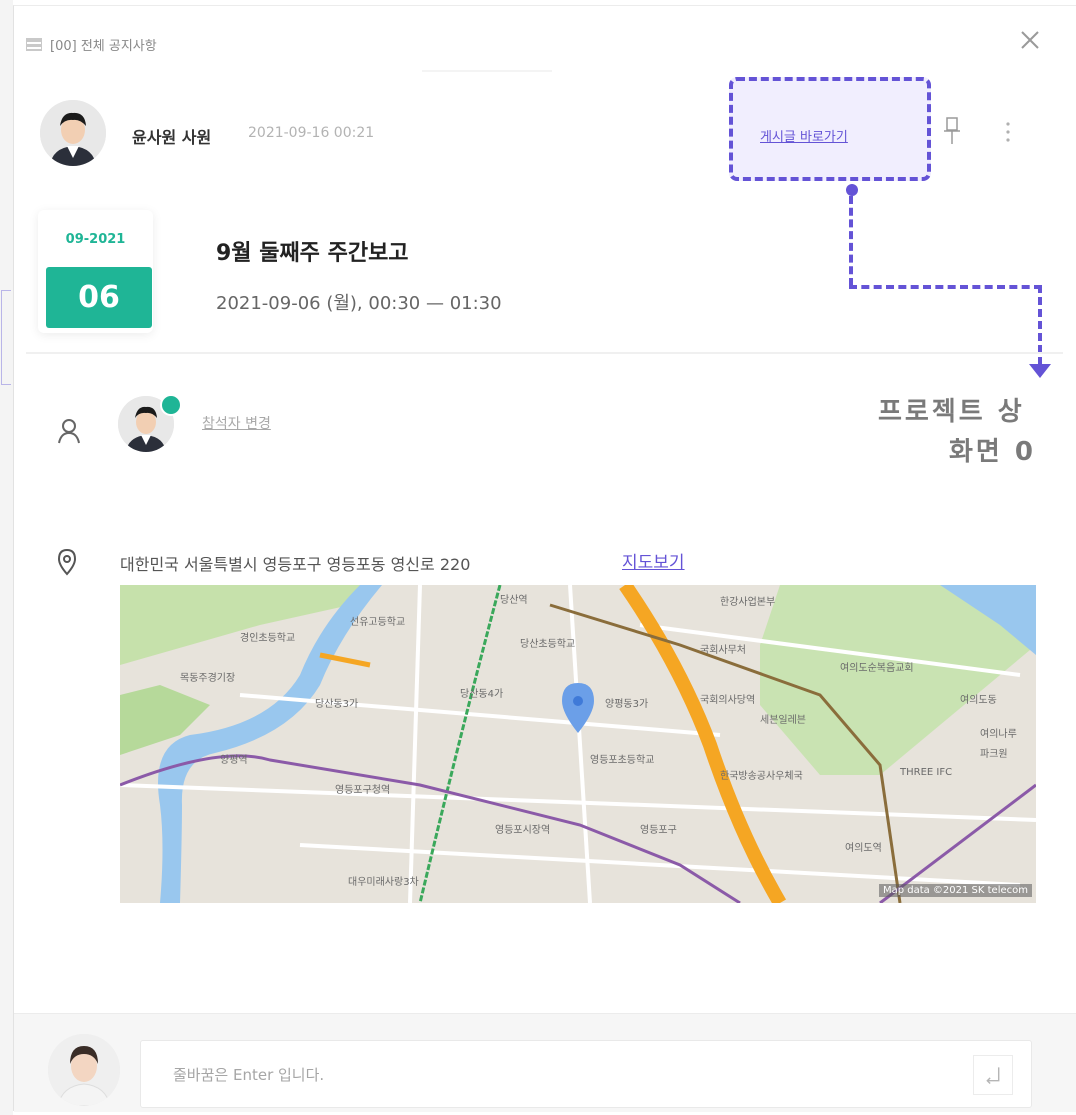 This screenshot has width=1076, height=1115. What do you see at coordinates (95, 239) in the screenshot?
I see `event-month-year: 09-2021` at bounding box center [95, 239].